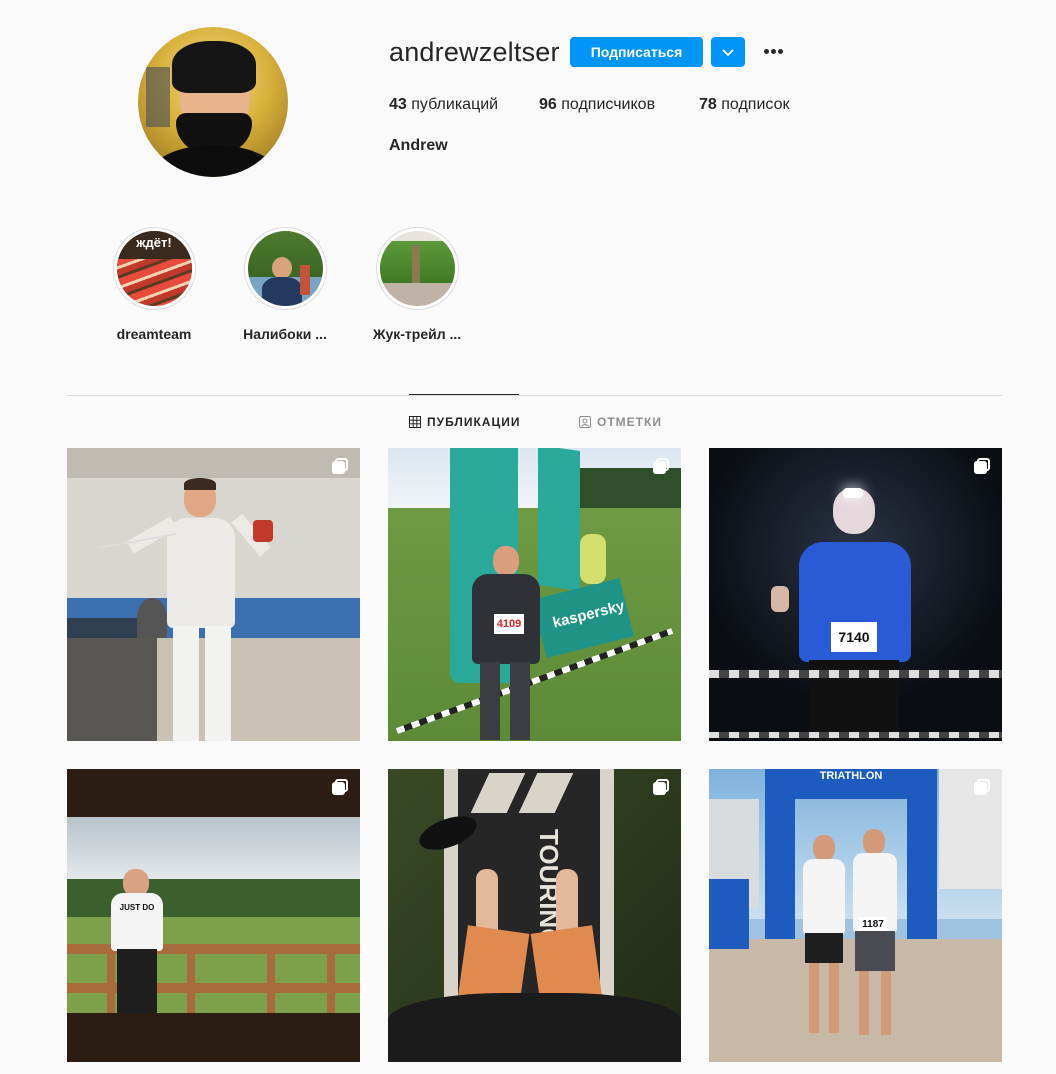  Describe the element at coordinates (444, 104) in the screenshot. I see `posts-count-stat: 43 публикаций` at that location.